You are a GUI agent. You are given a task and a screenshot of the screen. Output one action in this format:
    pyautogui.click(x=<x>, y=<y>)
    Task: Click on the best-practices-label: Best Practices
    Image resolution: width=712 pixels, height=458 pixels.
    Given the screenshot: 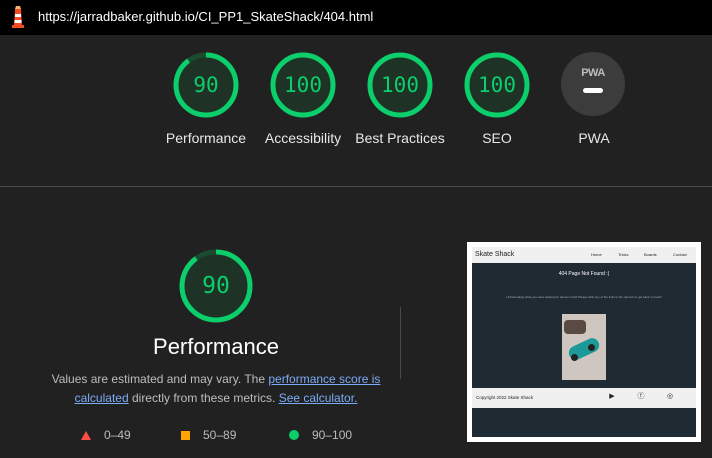 What is the action you would take?
    pyautogui.click(x=400, y=138)
    